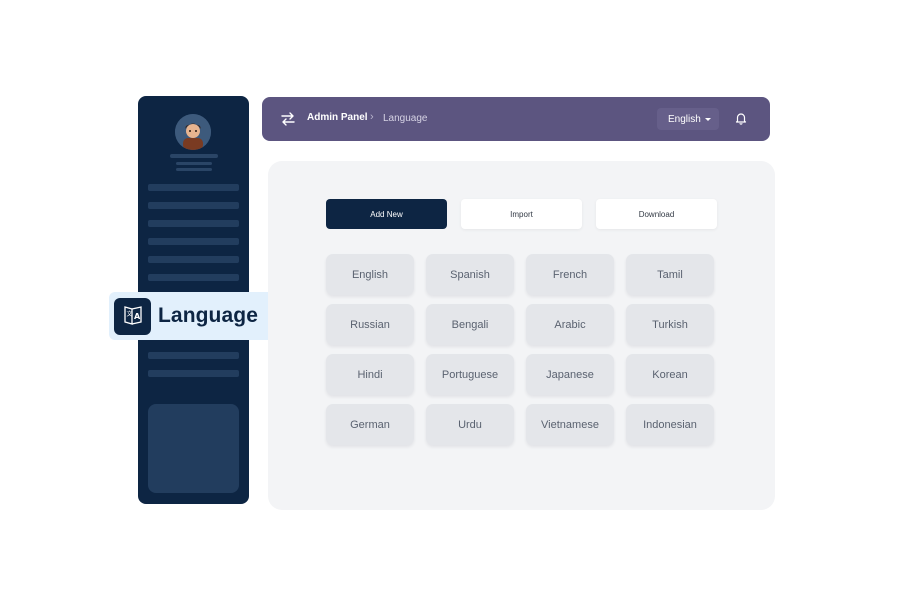  What do you see at coordinates (670, 274) in the screenshot?
I see `language-tile: Tamil` at bounding box center [670, 274].